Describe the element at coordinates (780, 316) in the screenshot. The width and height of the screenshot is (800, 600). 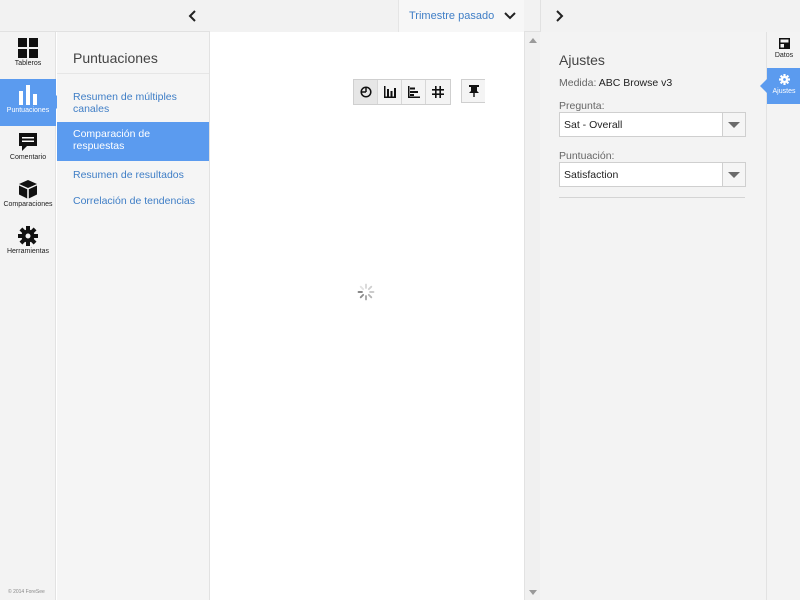
I see `right-rail: Datos Ajustes` at that location.